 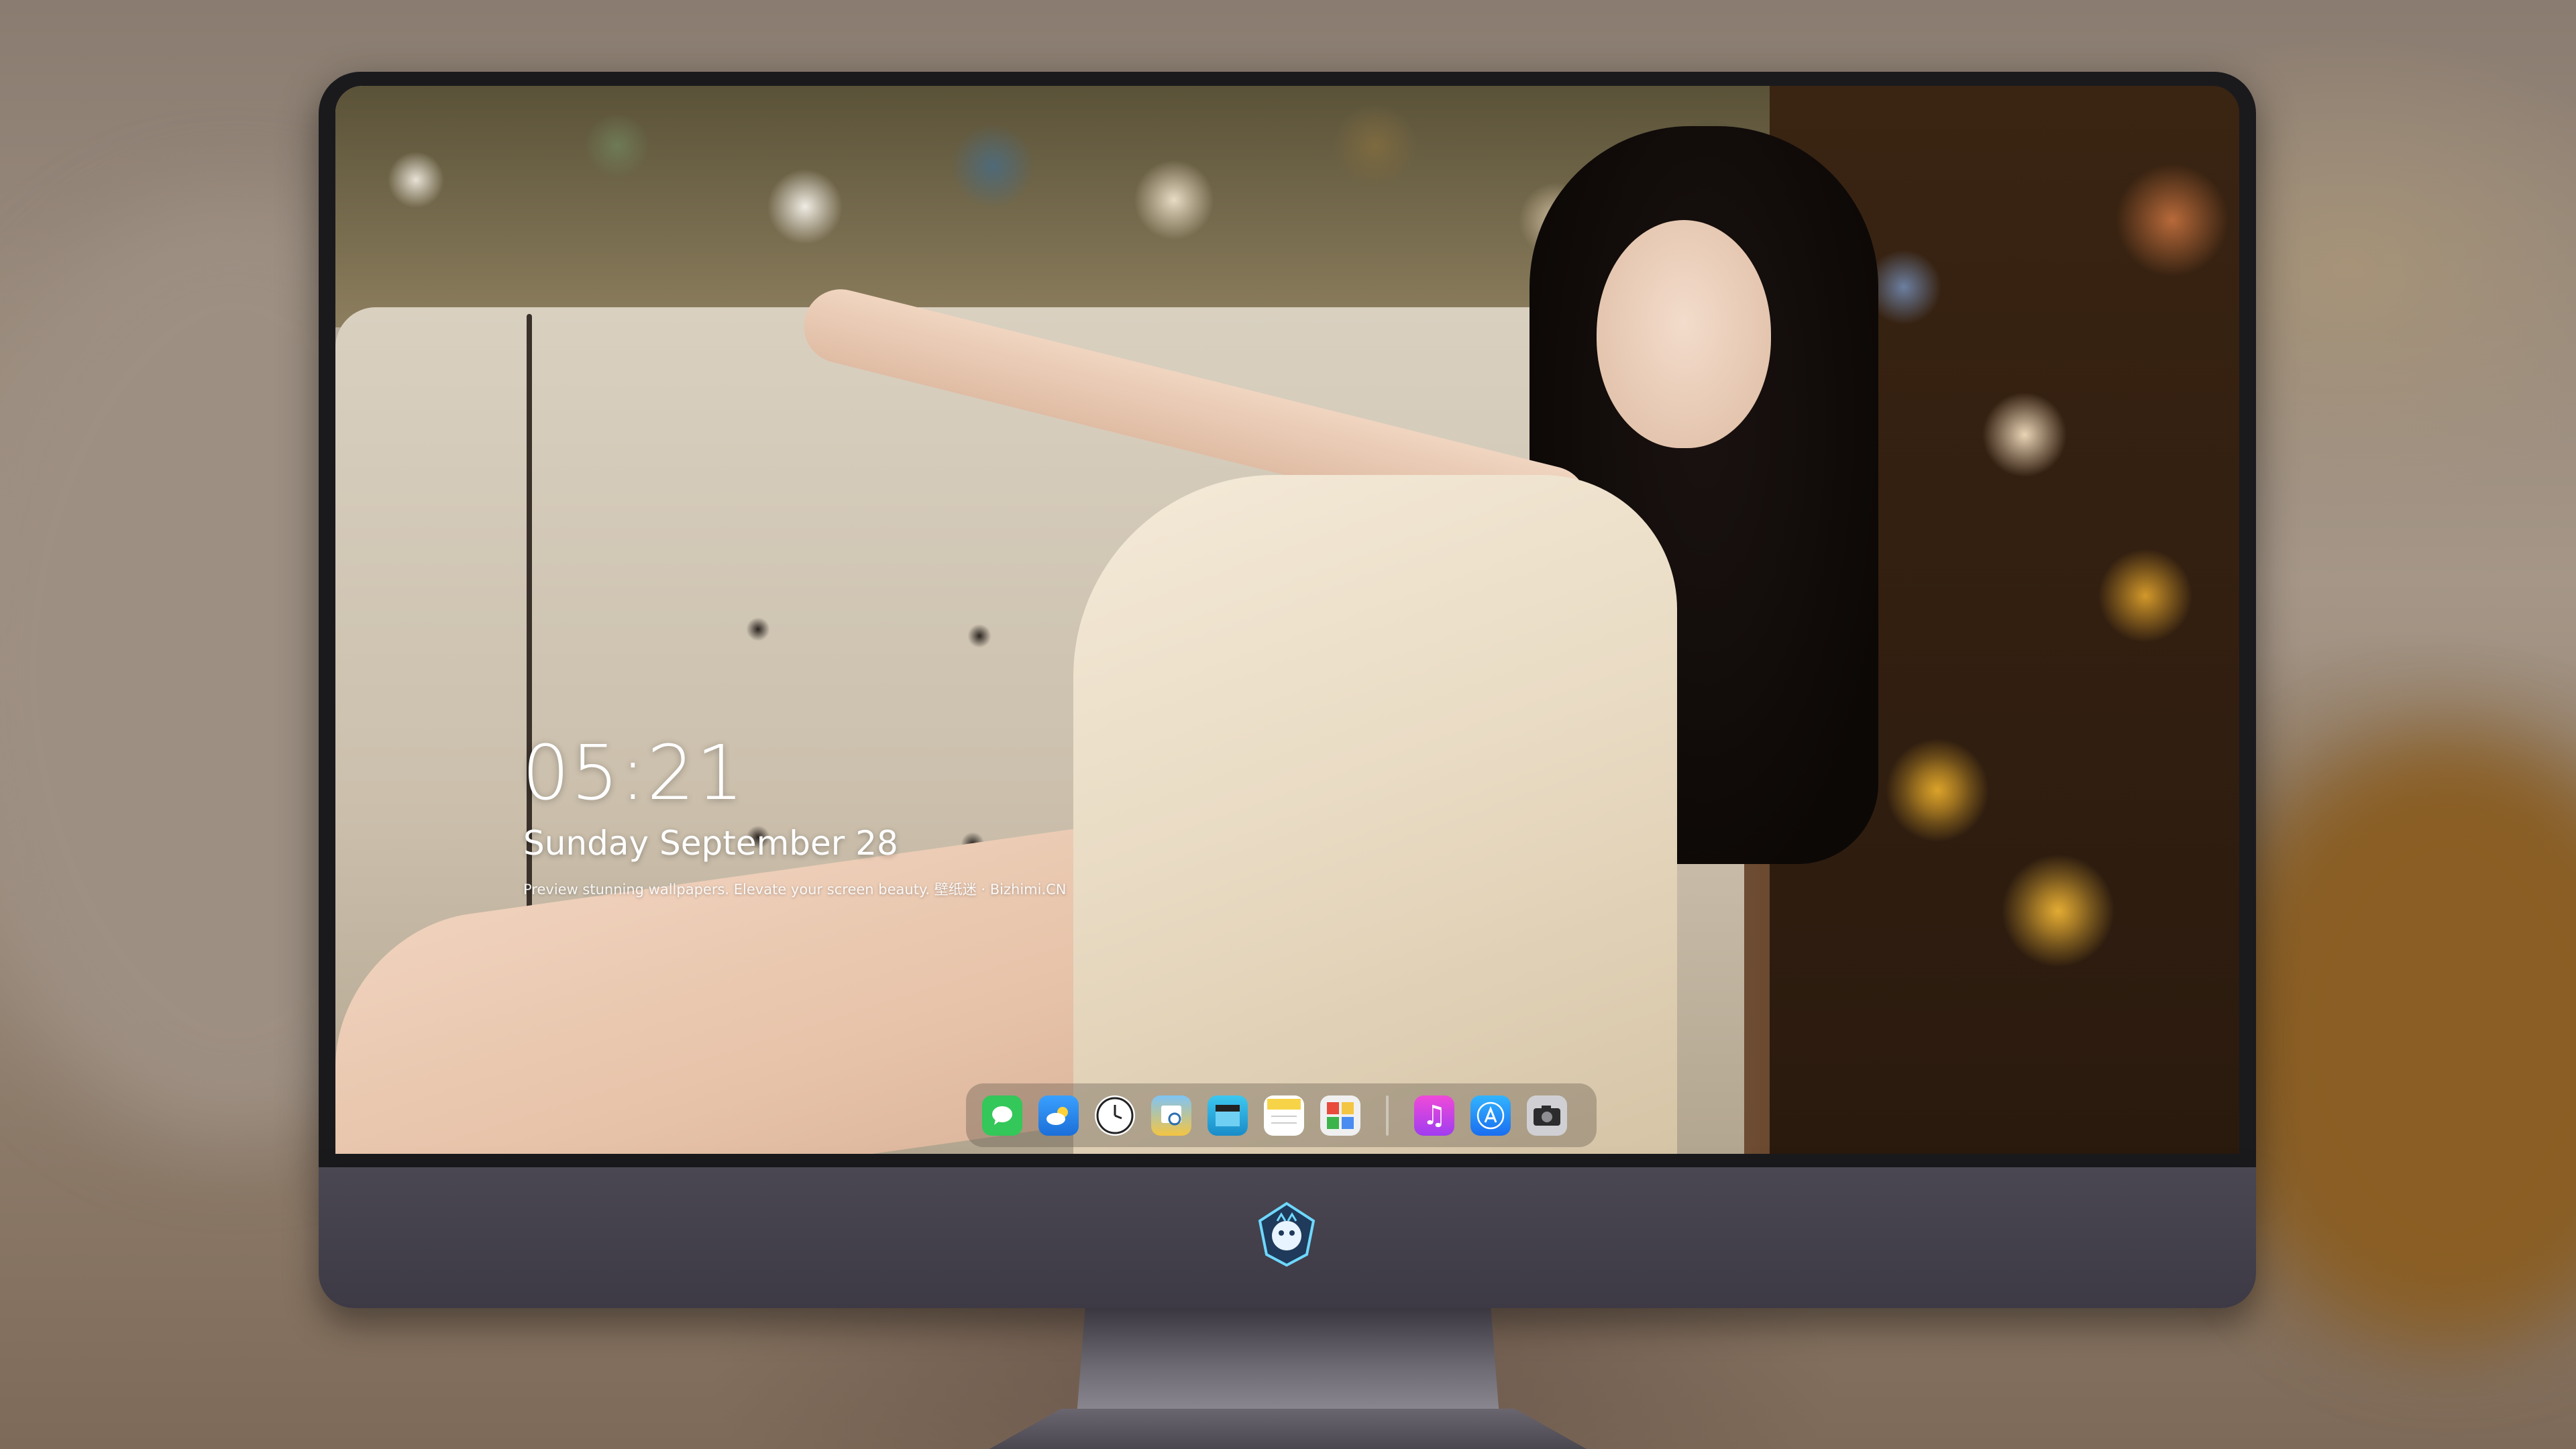 What do you see at coordinates (2395, 1040) in the screenshot?
I see `blur-right` at bounding box center [2395, 1040].